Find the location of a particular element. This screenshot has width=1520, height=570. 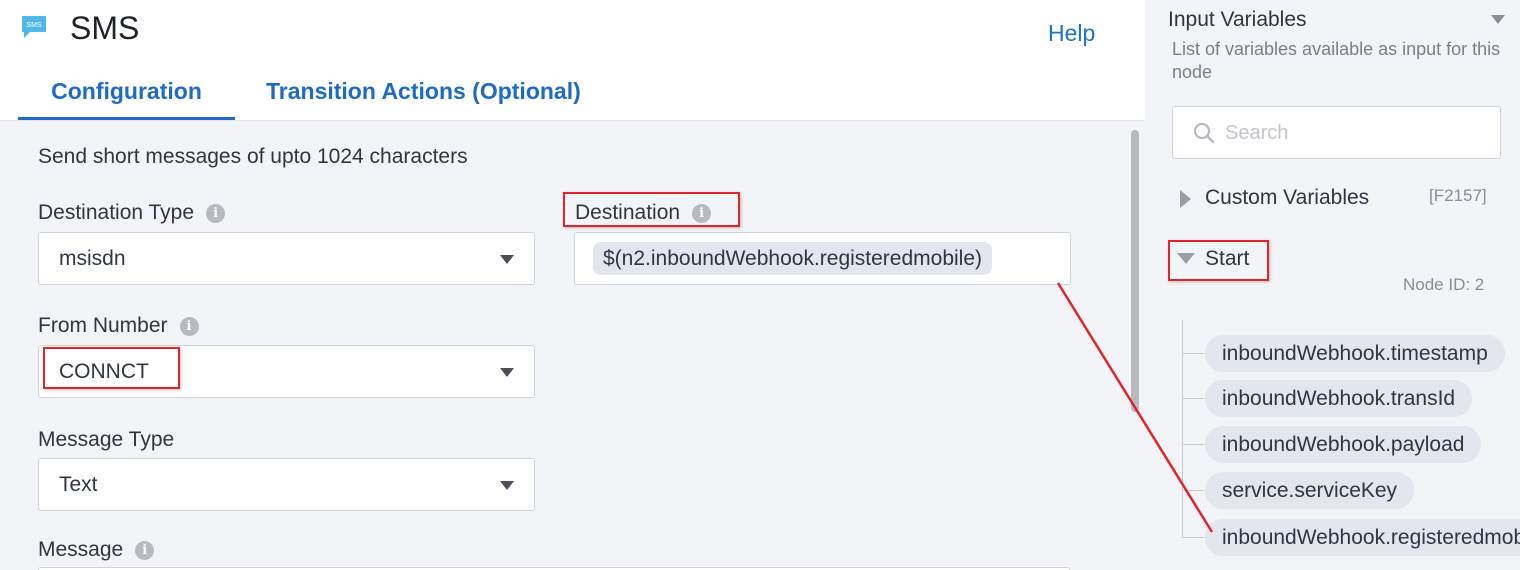

help-link: Help is located at coordinates (1071, 33).